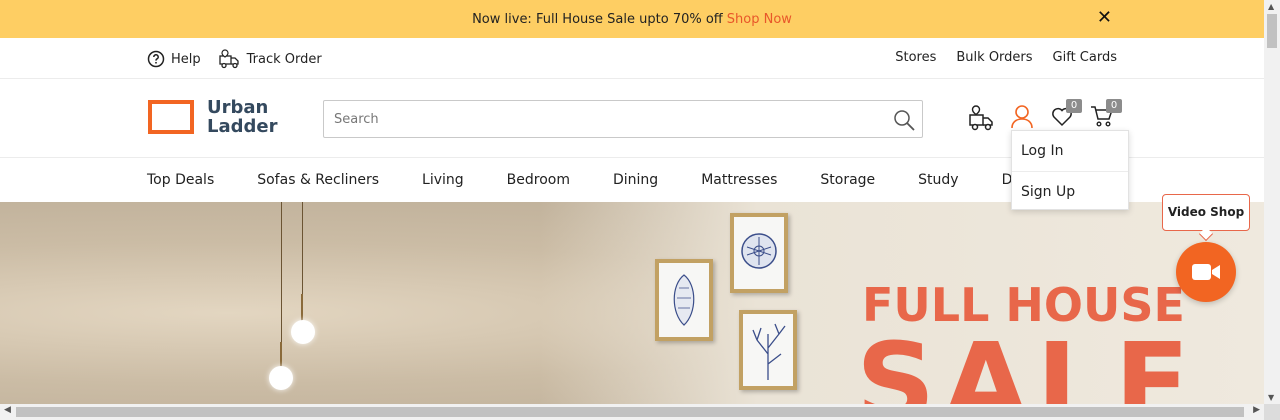  What do you see at coordinates (7, 410) in the screenshot?
I see `scroll-left-arrow-icon: ◀` at bounding box center [7, 410].